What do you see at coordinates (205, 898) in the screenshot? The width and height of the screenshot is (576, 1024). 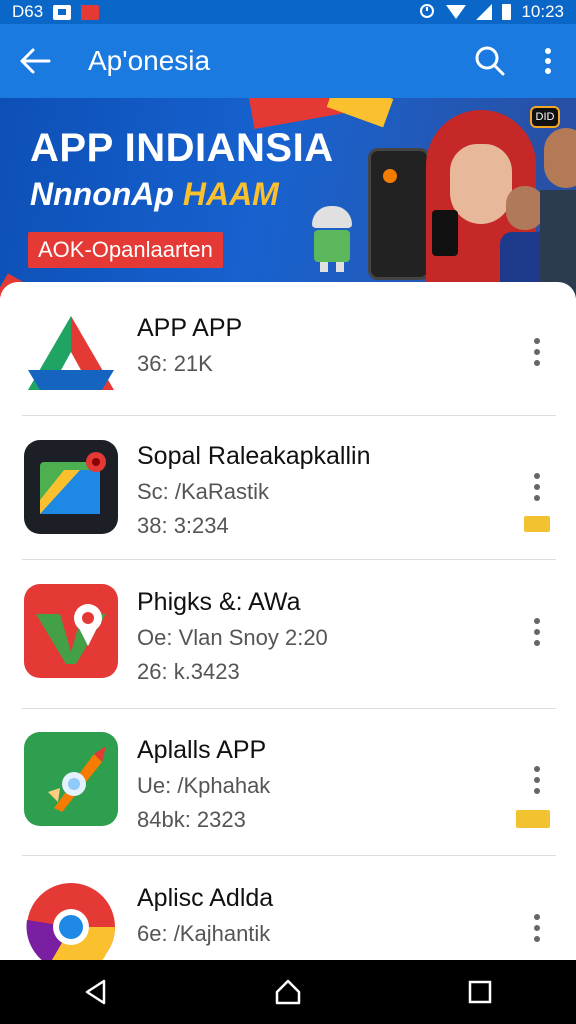 I see `app-name: Aplisc Adlda` at bounding box center [205, 898].